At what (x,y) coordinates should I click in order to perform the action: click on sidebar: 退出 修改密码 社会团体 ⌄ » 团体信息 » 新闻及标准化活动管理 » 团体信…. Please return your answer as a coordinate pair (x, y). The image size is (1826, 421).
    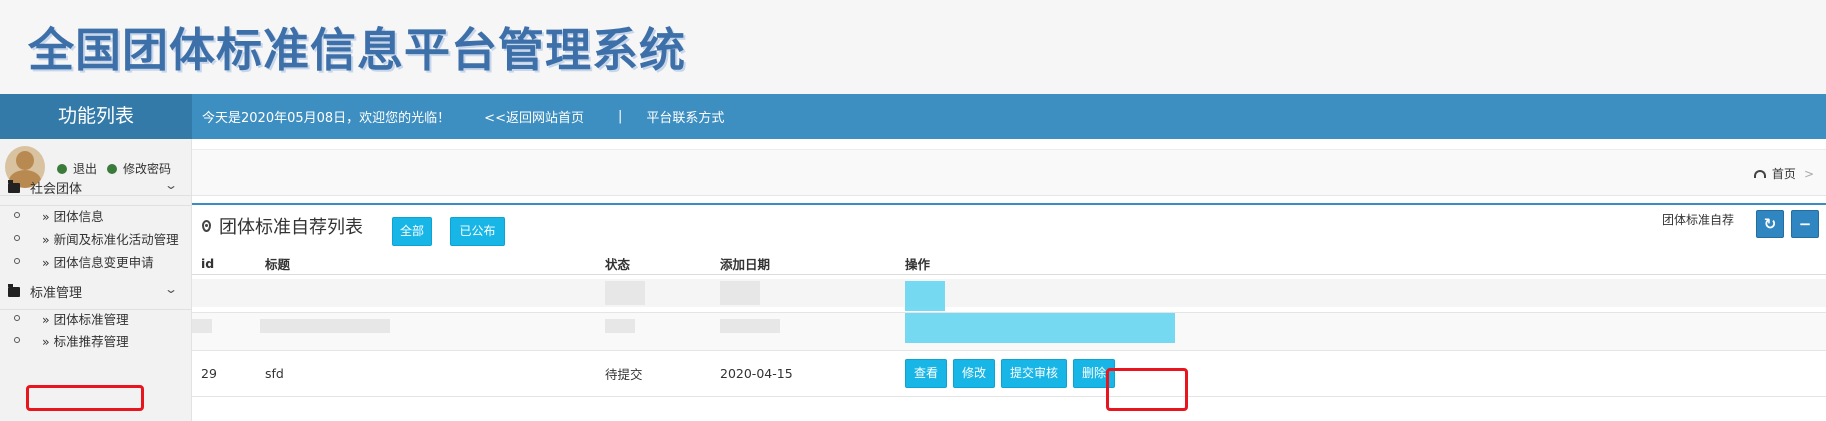
    Looking at the image, I should click on (96, 280).